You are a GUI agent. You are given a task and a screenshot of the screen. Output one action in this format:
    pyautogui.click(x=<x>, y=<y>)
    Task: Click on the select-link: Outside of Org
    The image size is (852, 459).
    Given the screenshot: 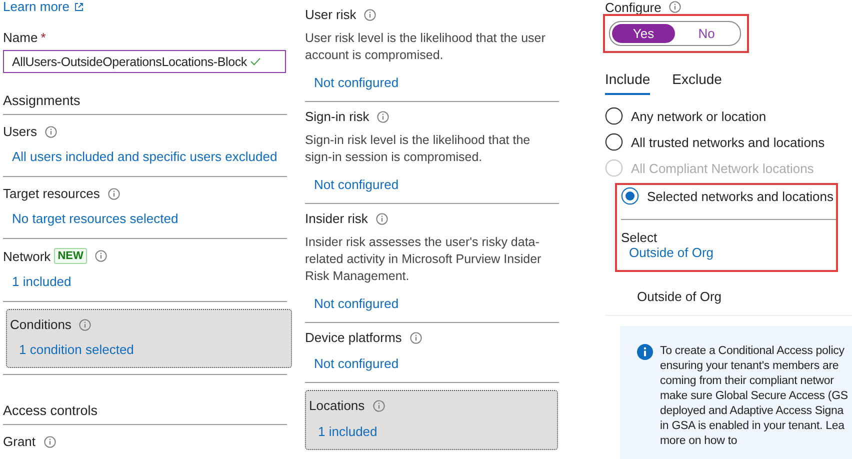 What is the action you would take?
    pyautogui.click(x=671, y=252)
    